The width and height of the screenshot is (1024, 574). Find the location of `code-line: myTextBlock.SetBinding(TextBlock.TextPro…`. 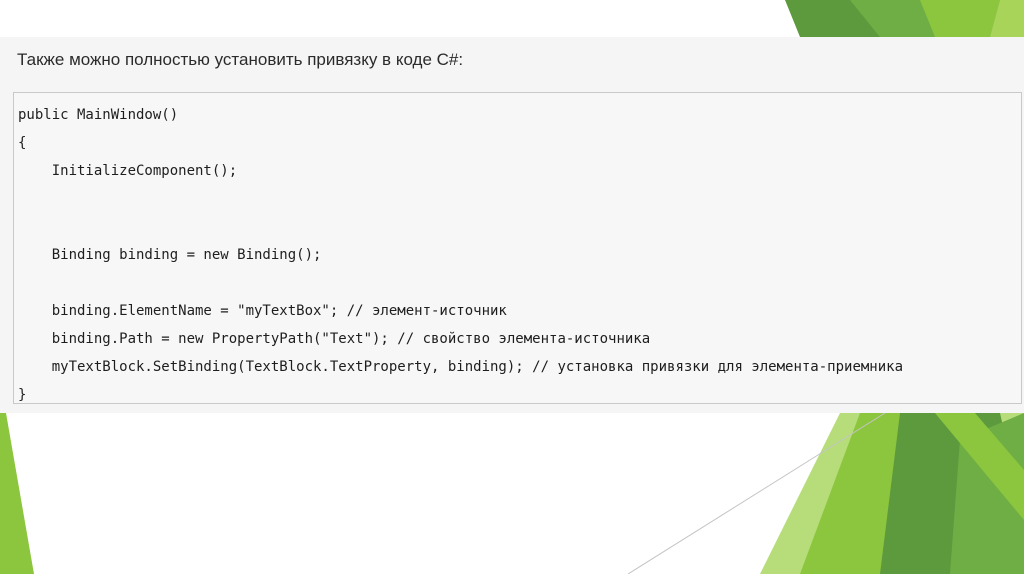

code-line: myTextBlock.SetBinding(TextBlock.TextPro… is located at coordinates (461, 367).